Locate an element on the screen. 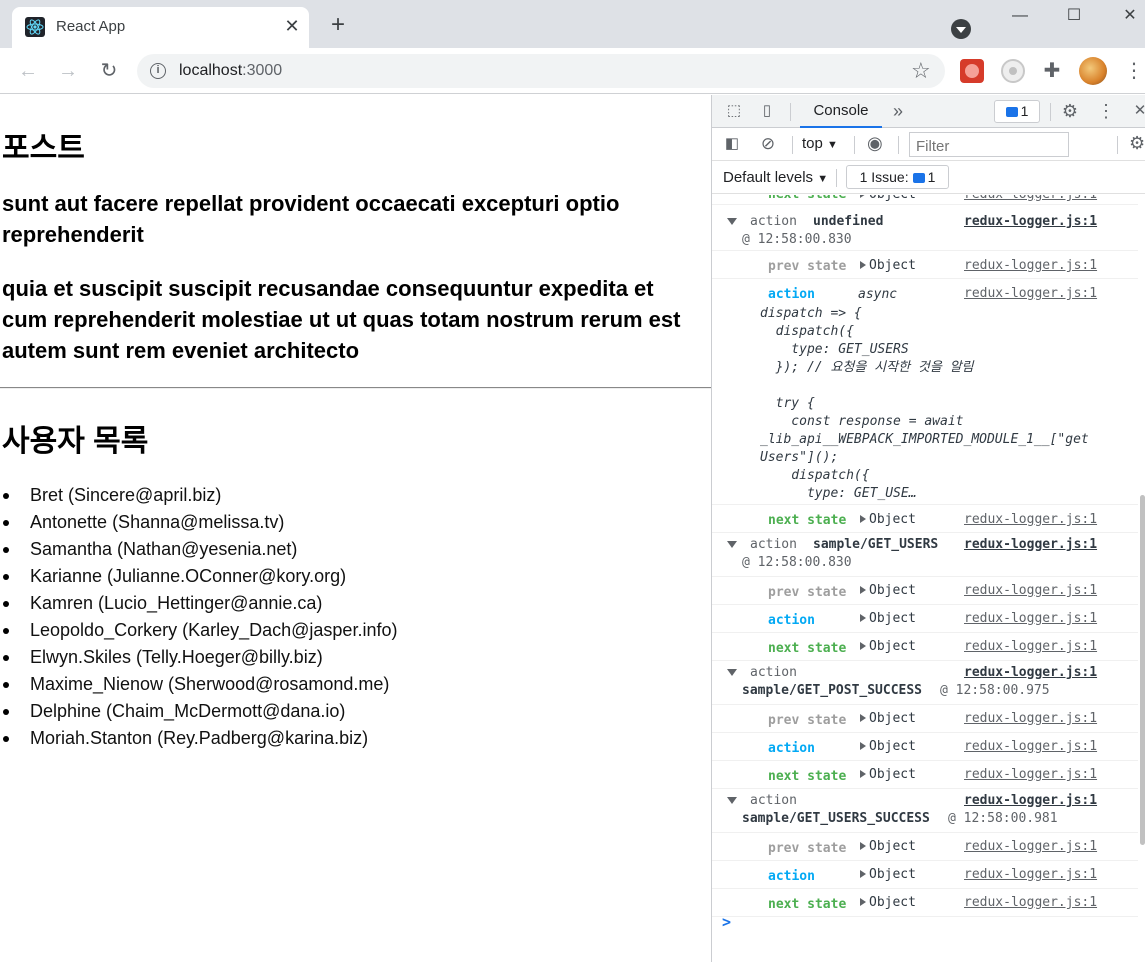 Image resolution: width=1145 pixels, height=962 pixels. close-devtools-icon: ✕ is located at coordinates (1137, 111).